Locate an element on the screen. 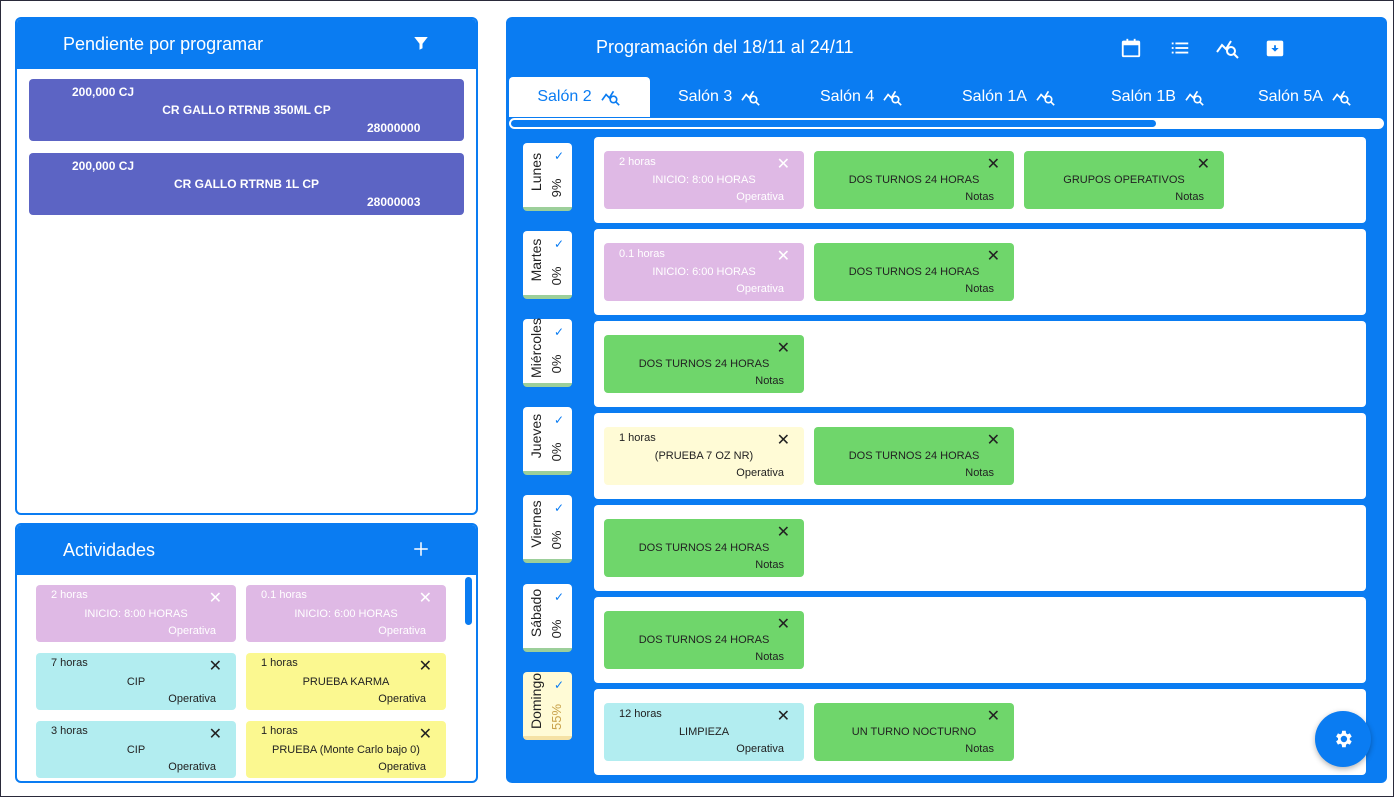 The width and height of the screenshot is (1394, 797). event-card: 12 horas LIMPIEZA Operativa ✕ is located at coordinates (704, 732).